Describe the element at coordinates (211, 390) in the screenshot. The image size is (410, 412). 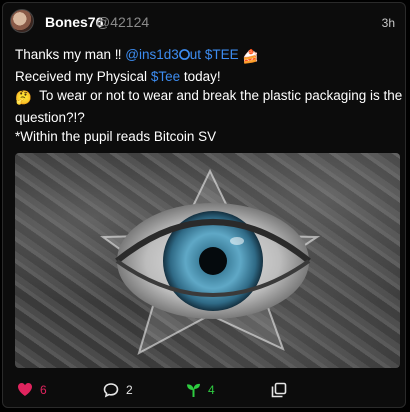
I see `tip-count: 4` at that location.